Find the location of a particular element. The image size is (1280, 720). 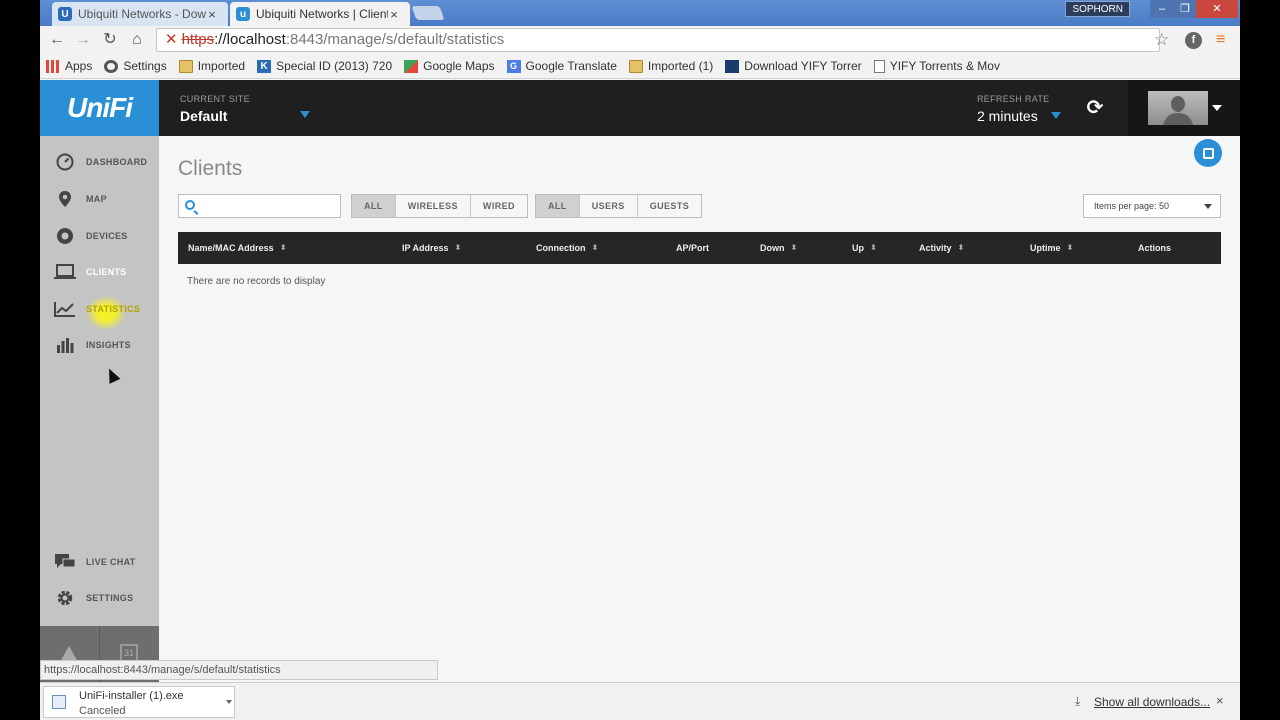

filter-users: USERS is located at coordinates (607, 206).